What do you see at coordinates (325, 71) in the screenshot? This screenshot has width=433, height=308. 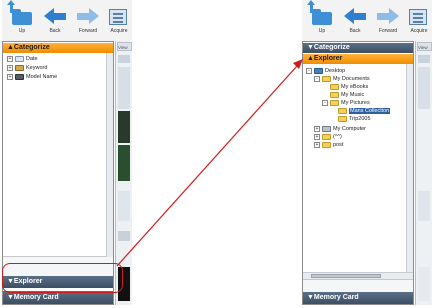 I see `tree-item-desktop: - Desktop` at bounding box center [325, 71].